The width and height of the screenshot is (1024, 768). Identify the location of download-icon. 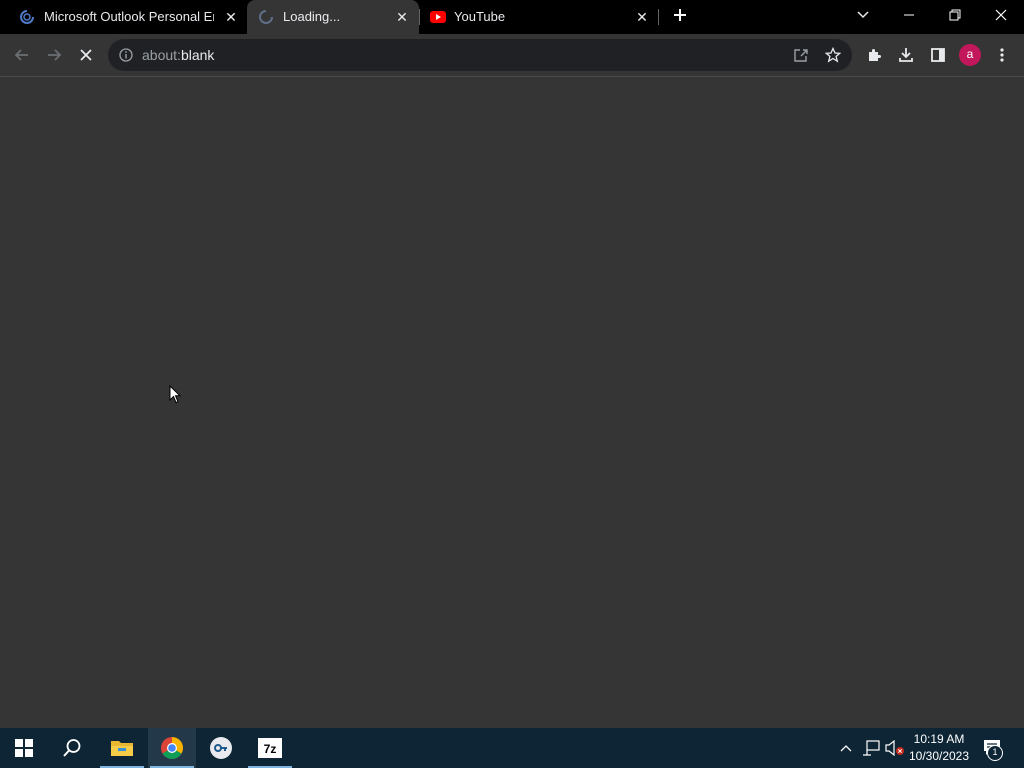
(906, 55).